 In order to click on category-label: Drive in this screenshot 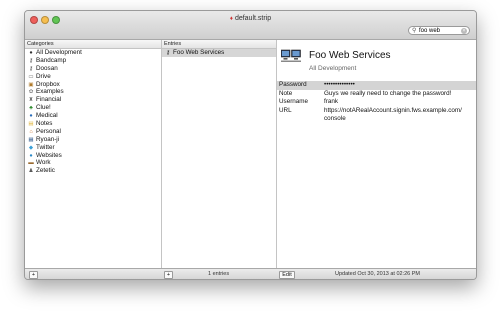, I will do `click(43, 76)`.